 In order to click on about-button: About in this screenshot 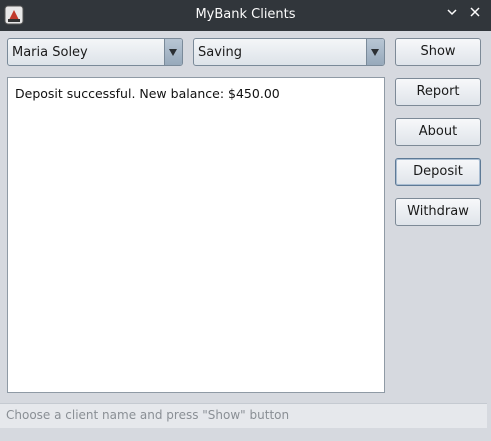, I will do `click(438, 132)`.